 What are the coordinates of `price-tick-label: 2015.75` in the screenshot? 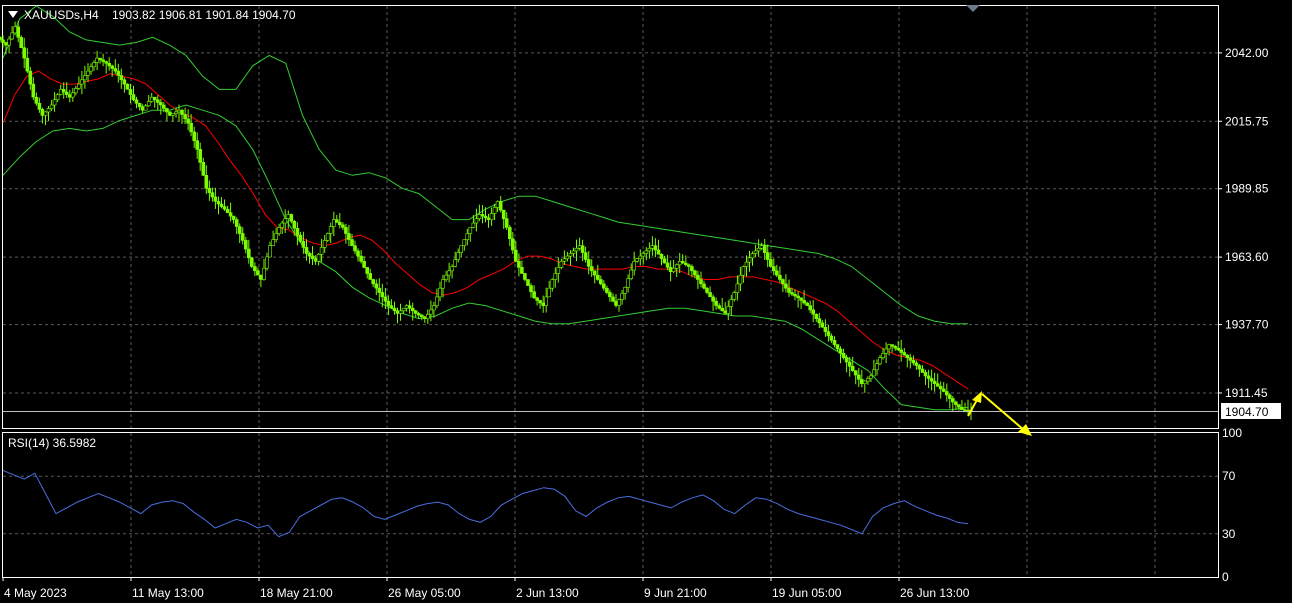 It's located at (1247, 121).